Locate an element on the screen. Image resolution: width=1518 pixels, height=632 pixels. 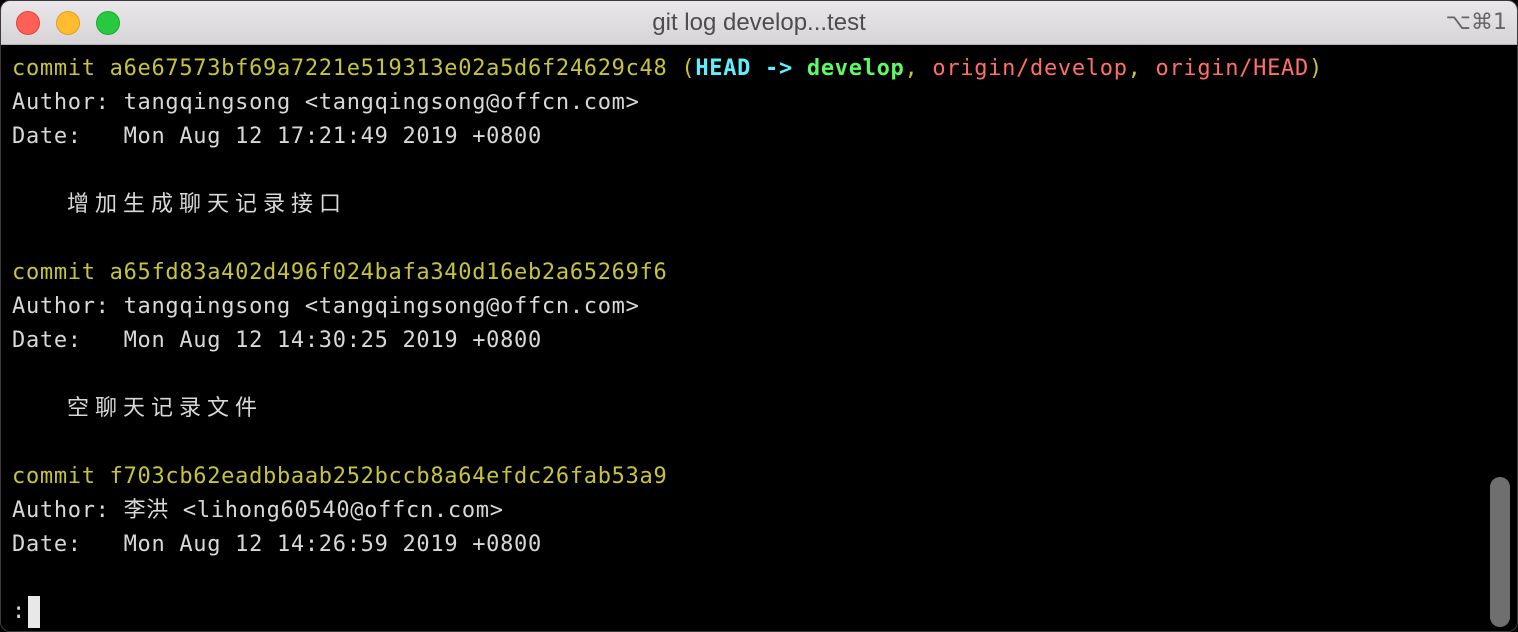
scrollbar-thumb is located at coordinates (1500, 552).